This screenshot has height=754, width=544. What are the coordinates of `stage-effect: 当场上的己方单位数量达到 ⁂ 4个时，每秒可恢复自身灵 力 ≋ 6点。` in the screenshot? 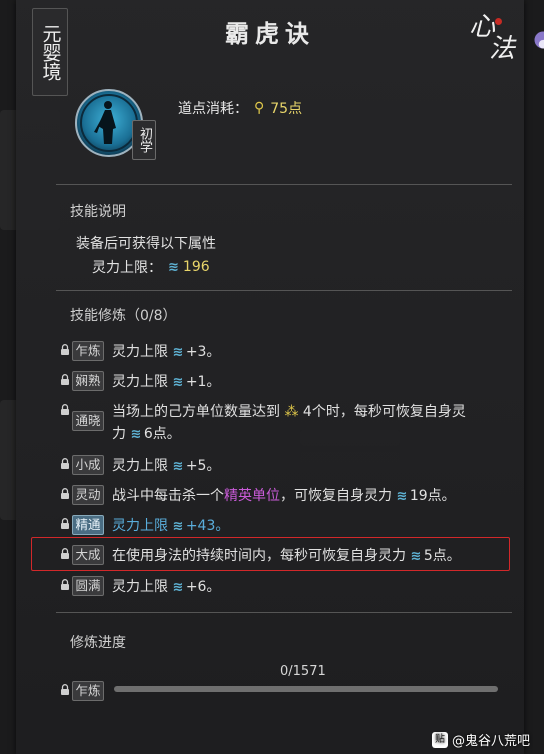 It's located at (289, 423).